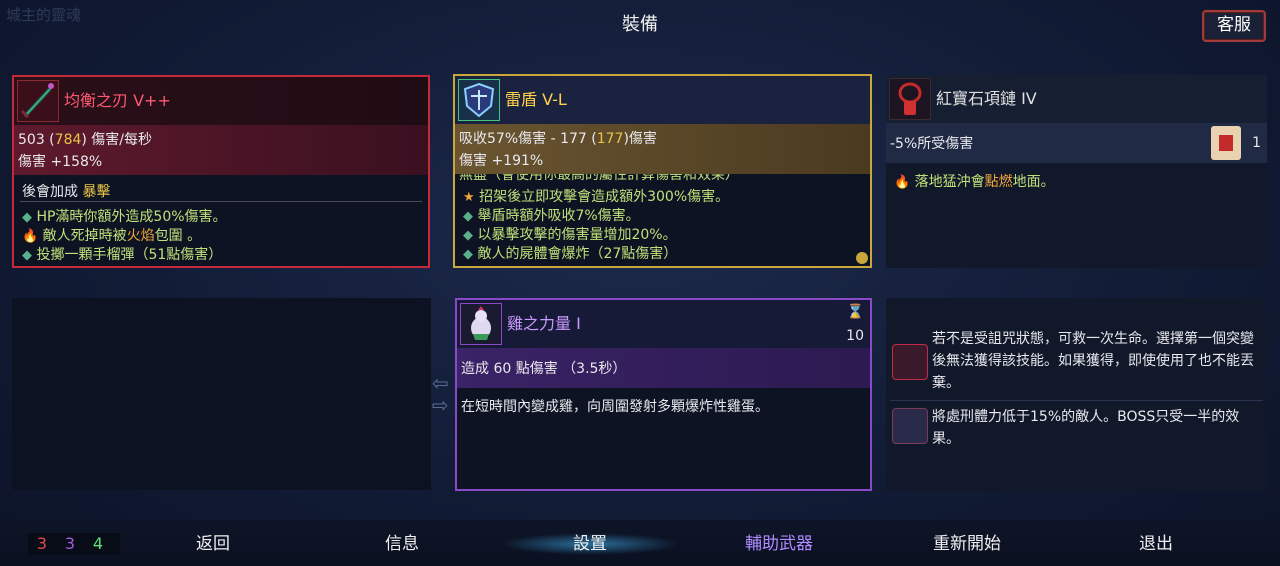 The height and width of the screenshot is (566, 1280). Describe the element at coordinates (640, 24) in the screenshot. I see `page-title: 裝備` at that location.